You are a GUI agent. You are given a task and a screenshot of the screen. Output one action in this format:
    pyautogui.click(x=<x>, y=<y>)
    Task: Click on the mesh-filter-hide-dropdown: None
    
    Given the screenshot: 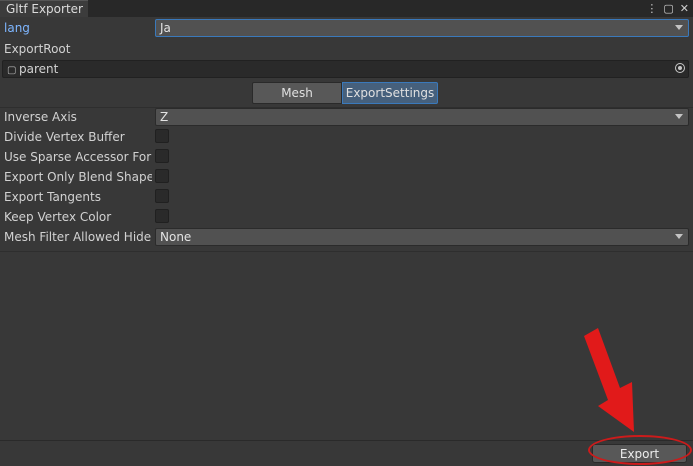 What is the action you would take?
    pyautogui.click(x=422, y=237)
    